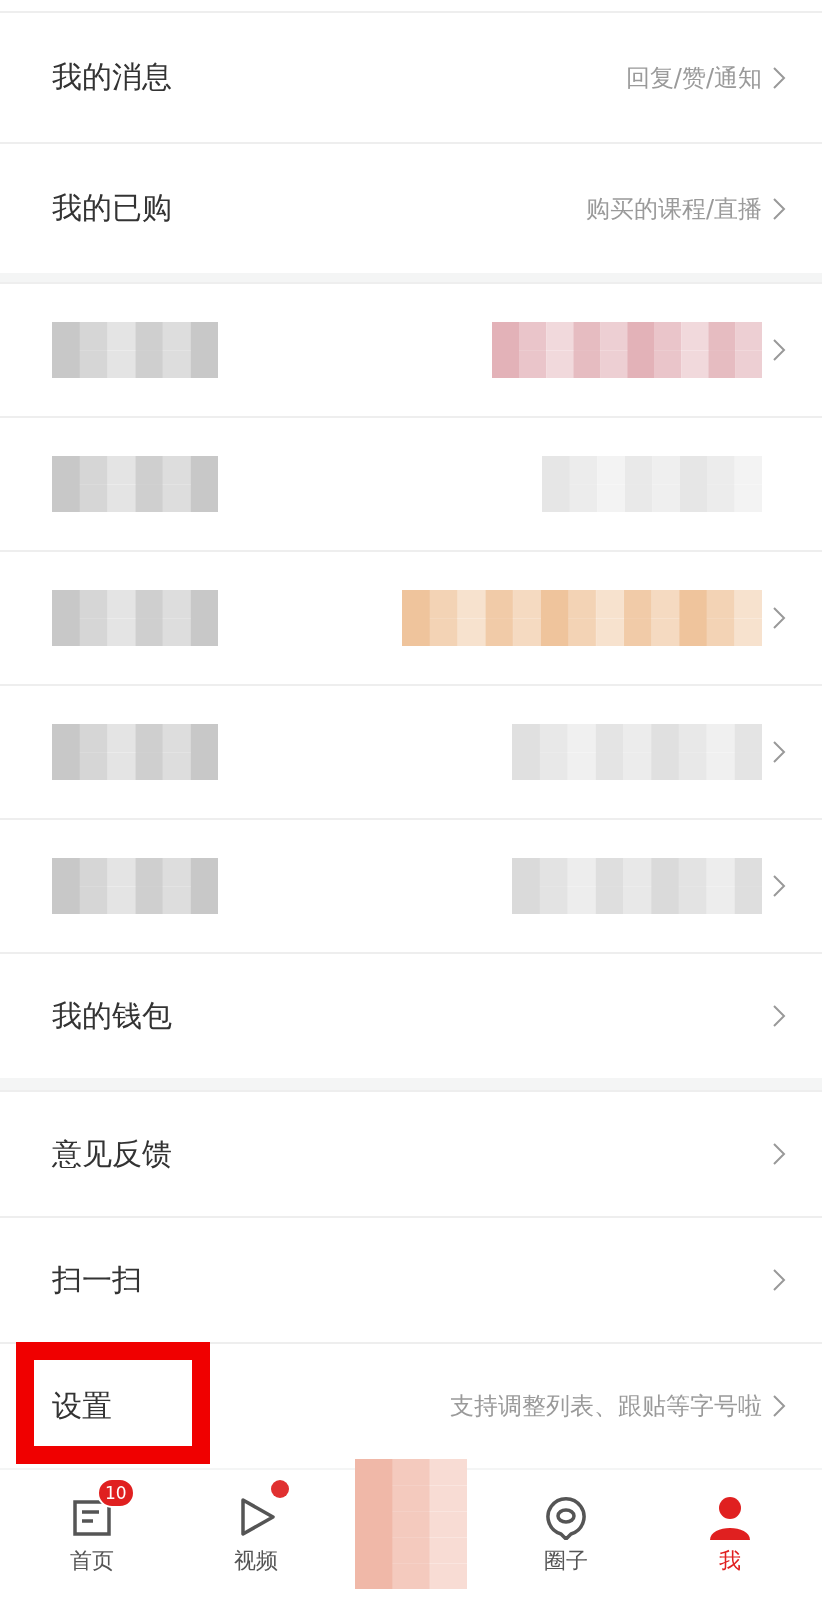 Image resolution: width=822 pixels, height=1600 pixels. What do you see at coordinates (112, 208) in the screenshot?
I see `menu-label: 我的已购` at bounding box center [112, 208].